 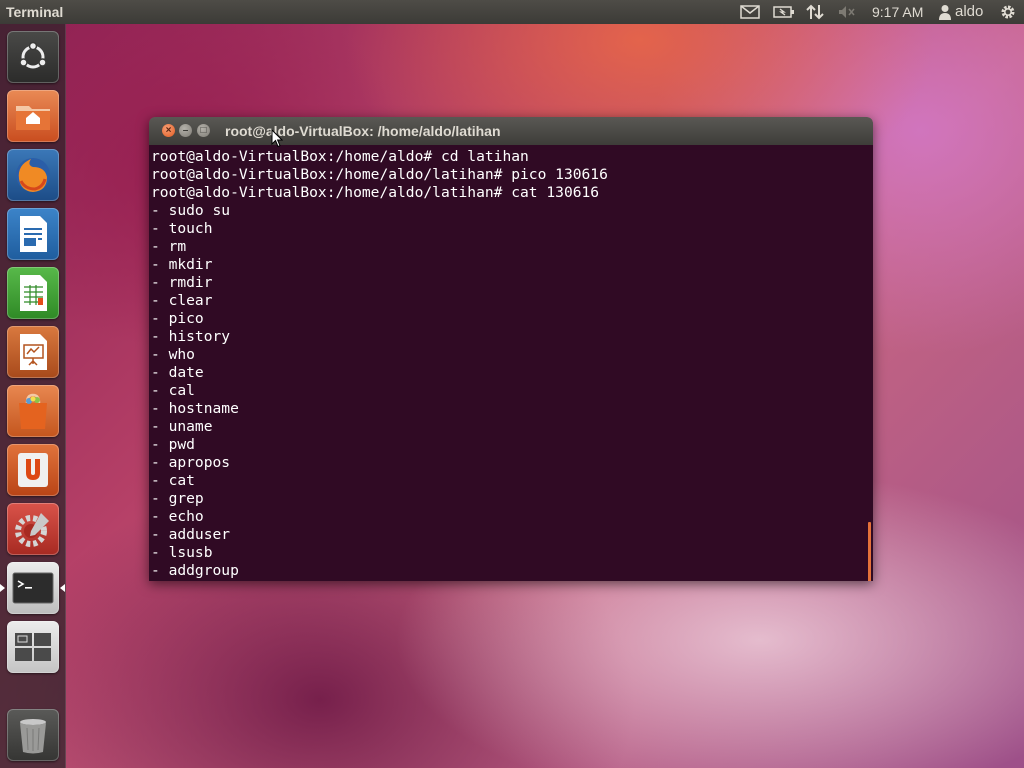 What do you see at coordinates (195, 570) in the screenshot?
I see `terminal-line: - addgroup` at bounding box center [195, 570].